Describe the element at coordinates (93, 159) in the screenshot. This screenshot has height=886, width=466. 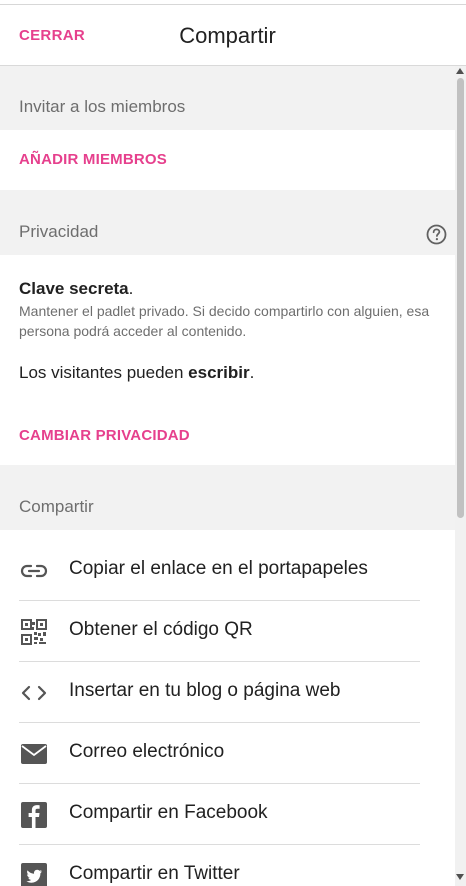
I see `add-members-button: AÑADIR MIEMBROS` at that location.